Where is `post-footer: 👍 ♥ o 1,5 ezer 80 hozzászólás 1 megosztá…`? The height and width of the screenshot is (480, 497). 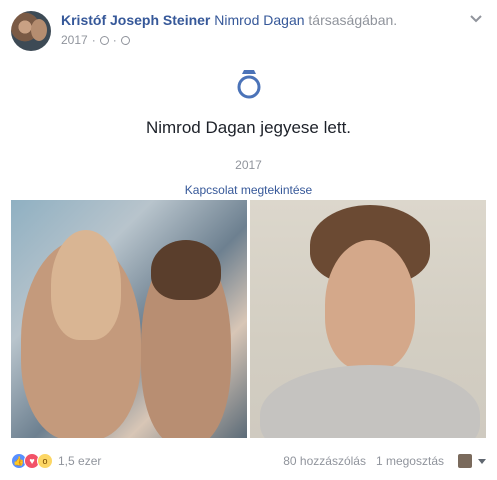 post-footer: 👍 ♥ o 1,5 ezer 80 hozzászólás 1 megosztá… is located at coordinates (248, 461).